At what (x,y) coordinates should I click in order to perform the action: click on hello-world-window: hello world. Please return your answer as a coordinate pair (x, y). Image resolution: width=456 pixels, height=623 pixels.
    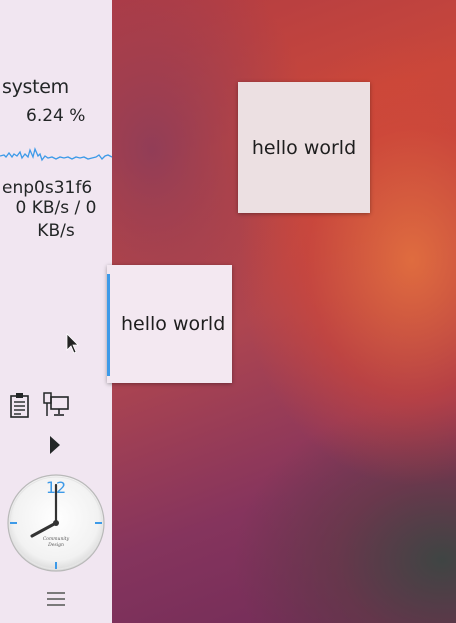
    Looking at the image, I should click on (304, 147).